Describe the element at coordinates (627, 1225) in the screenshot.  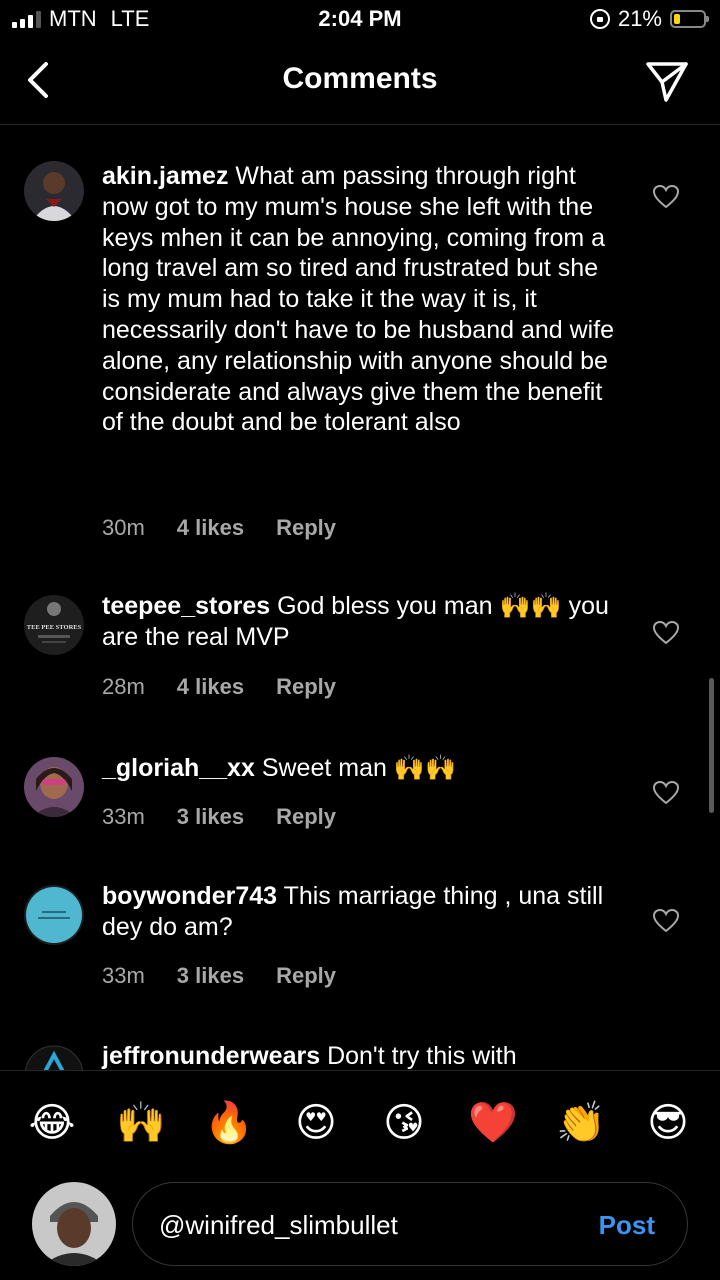
I see `post-button: Post` at that location.